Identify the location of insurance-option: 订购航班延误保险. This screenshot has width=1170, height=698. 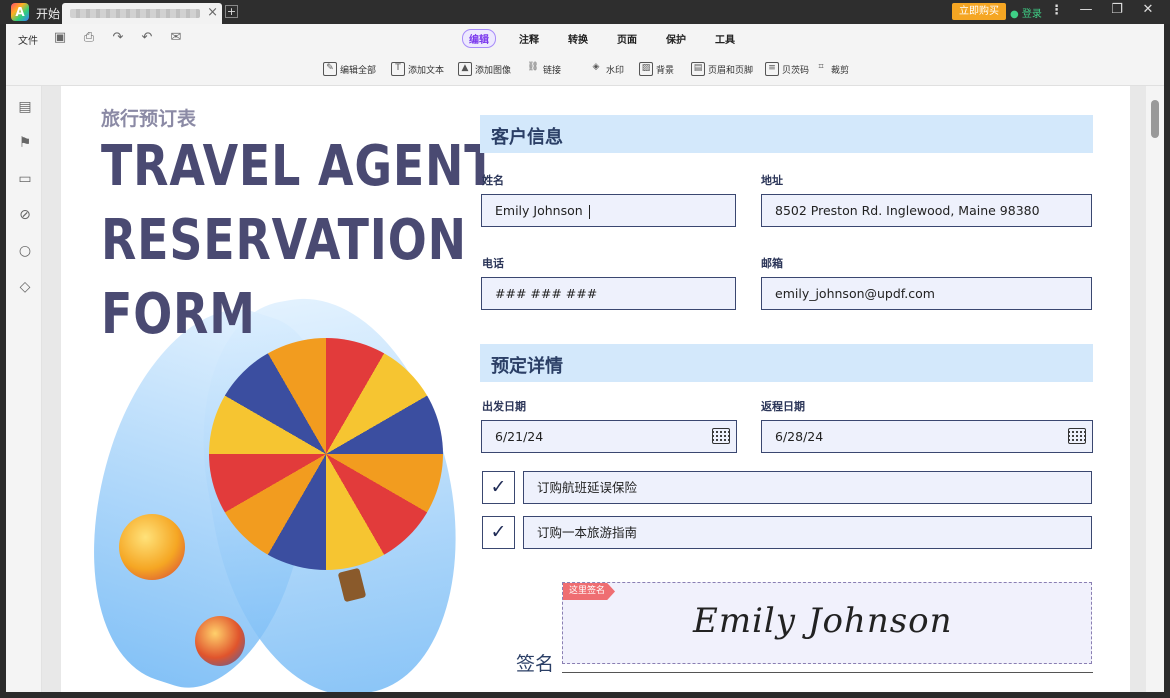
(807, 487).